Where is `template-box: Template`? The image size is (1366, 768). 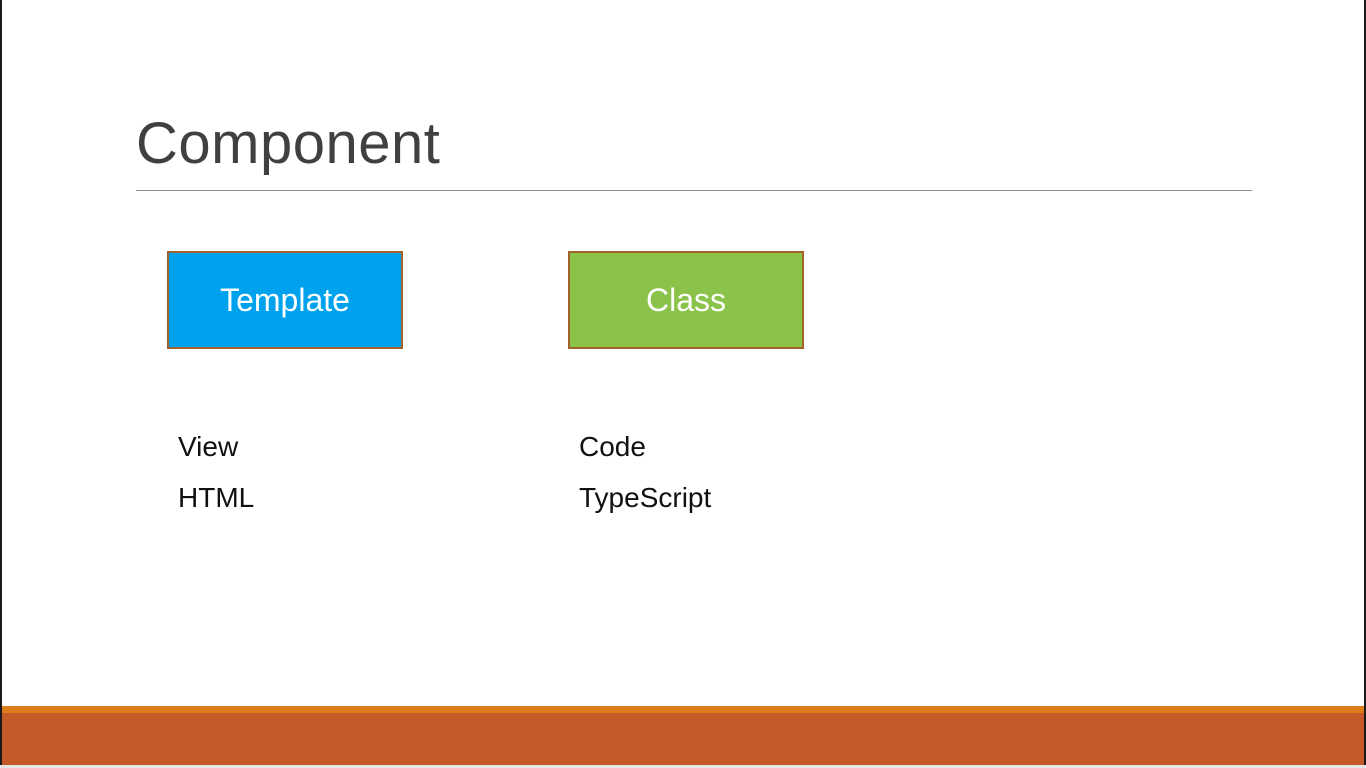
template-box: Template is located at coordinates (285, 300).